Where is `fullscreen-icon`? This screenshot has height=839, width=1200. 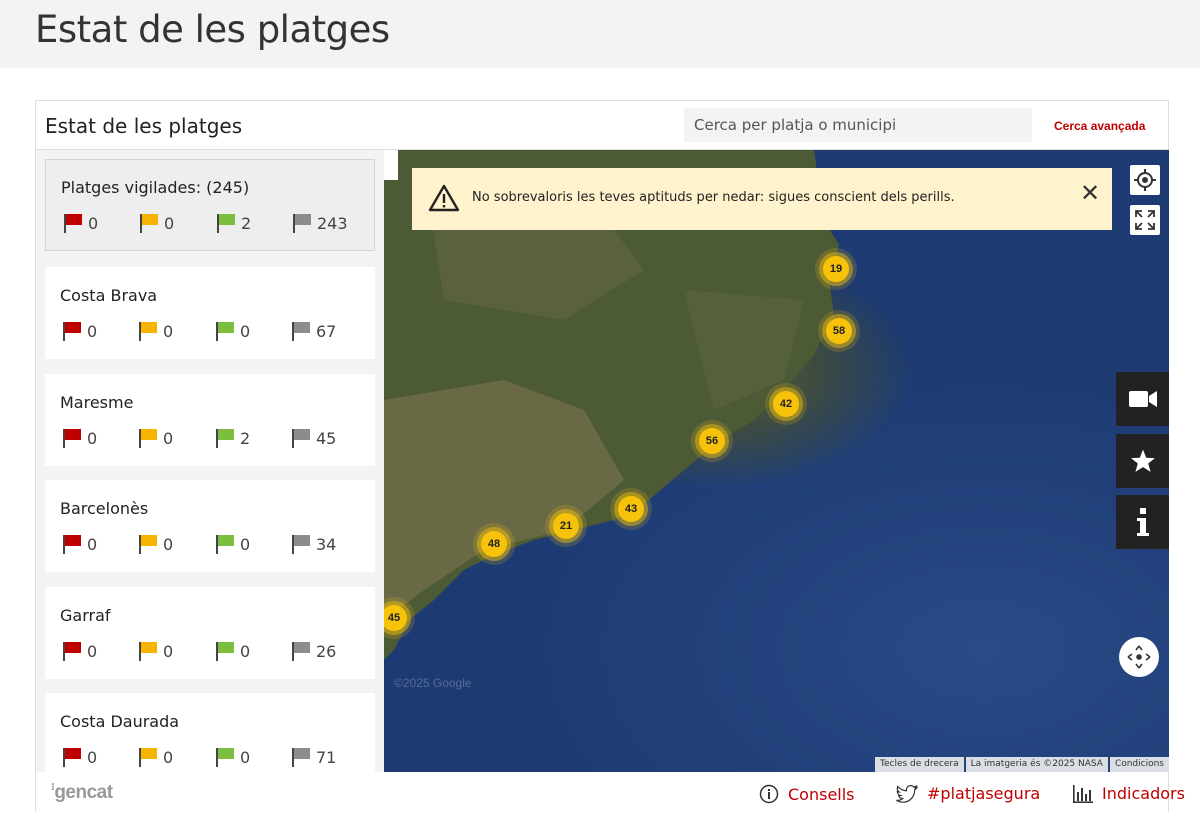 fullscreen-icon is located at coordinates (1145, 220).